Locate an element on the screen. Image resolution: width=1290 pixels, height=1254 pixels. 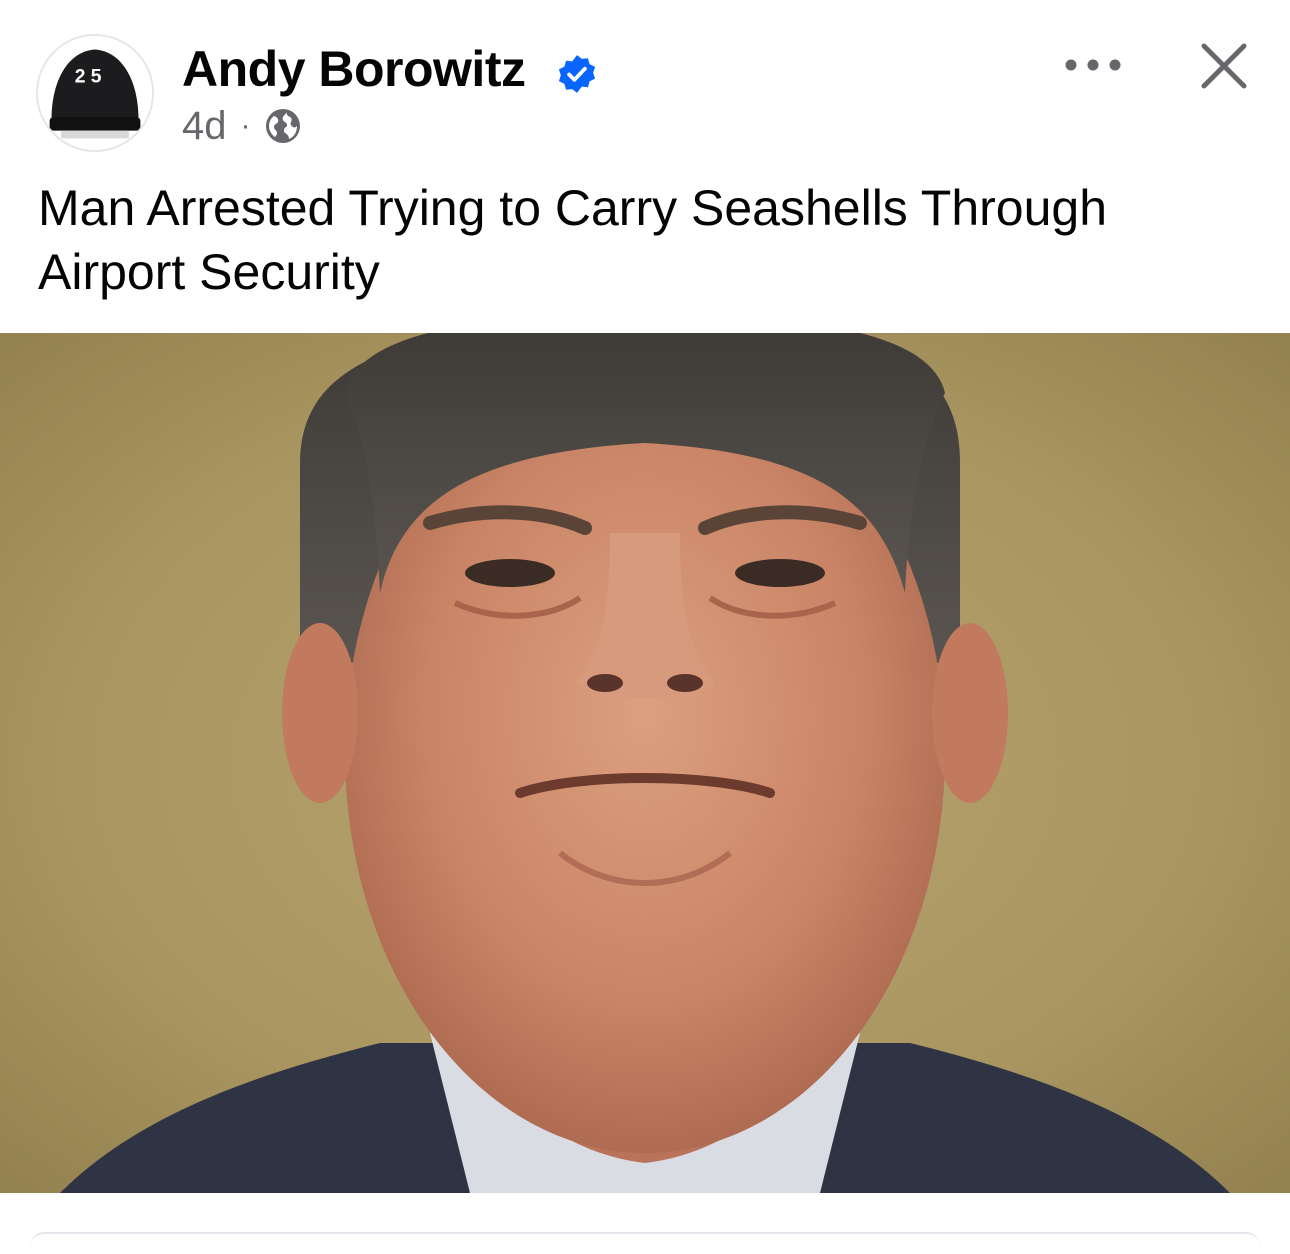
more-dots-icon is located at coordinates (1093, 65).